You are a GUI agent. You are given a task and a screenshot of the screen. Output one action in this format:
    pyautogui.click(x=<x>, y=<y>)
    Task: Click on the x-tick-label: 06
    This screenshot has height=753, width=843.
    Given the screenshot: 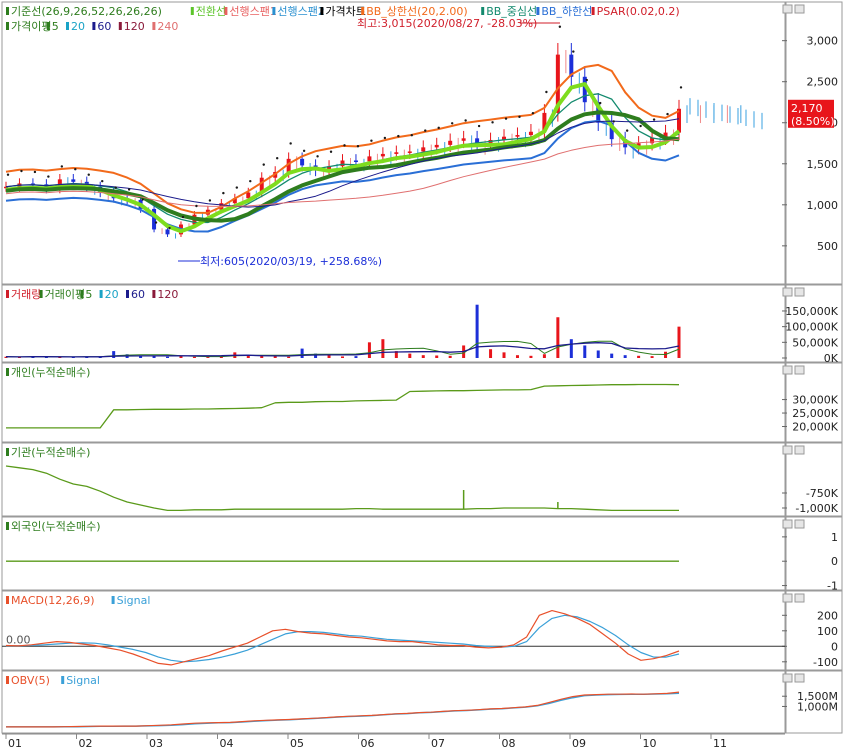 What is the action you would take?
    pyautogui.click(x=368, y=743)
    